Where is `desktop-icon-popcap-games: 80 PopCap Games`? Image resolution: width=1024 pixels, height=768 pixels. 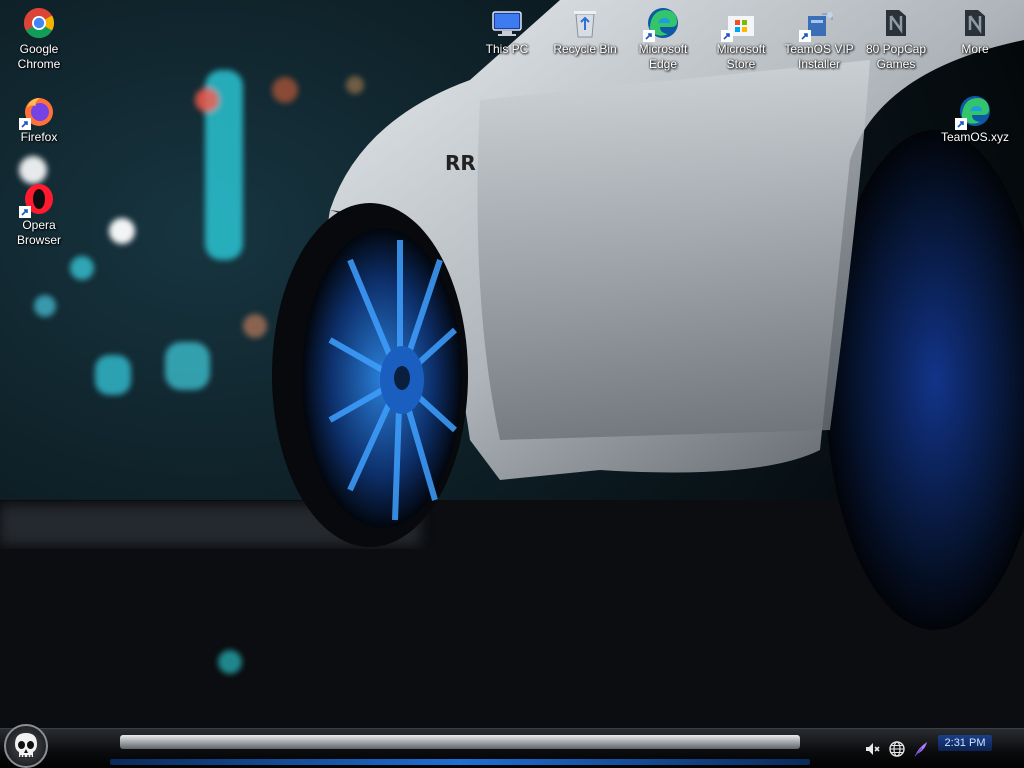
desktop-icon-popcap-games: 80 PopCap Games is located at coordinates (896, 36).